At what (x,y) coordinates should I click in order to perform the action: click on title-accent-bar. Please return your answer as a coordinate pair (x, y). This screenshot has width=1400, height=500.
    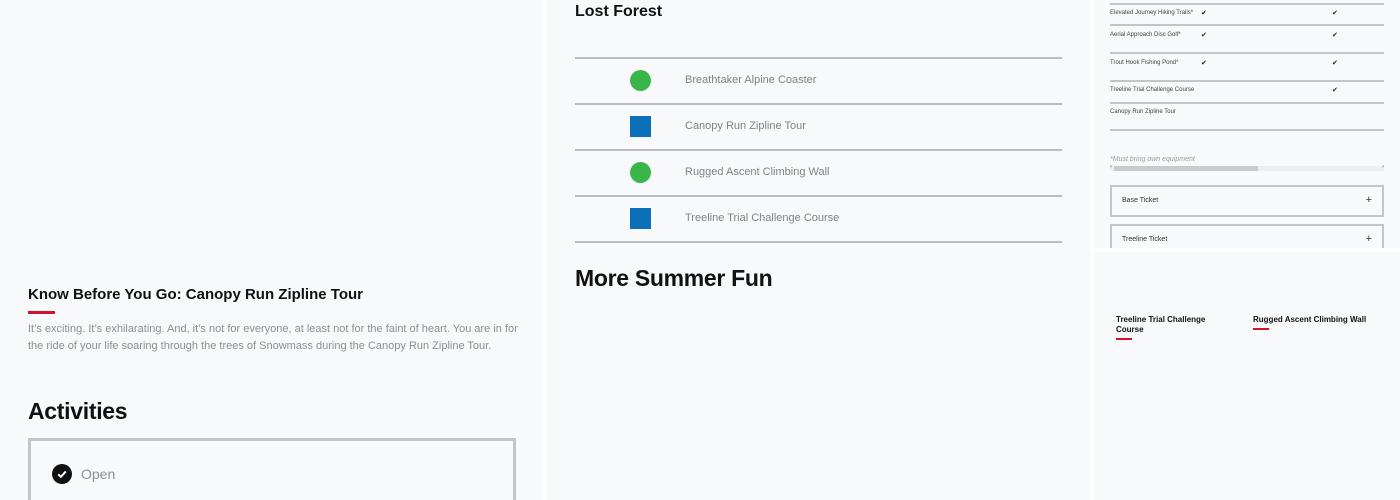
    Looking at the image, I should click on (41, 312).